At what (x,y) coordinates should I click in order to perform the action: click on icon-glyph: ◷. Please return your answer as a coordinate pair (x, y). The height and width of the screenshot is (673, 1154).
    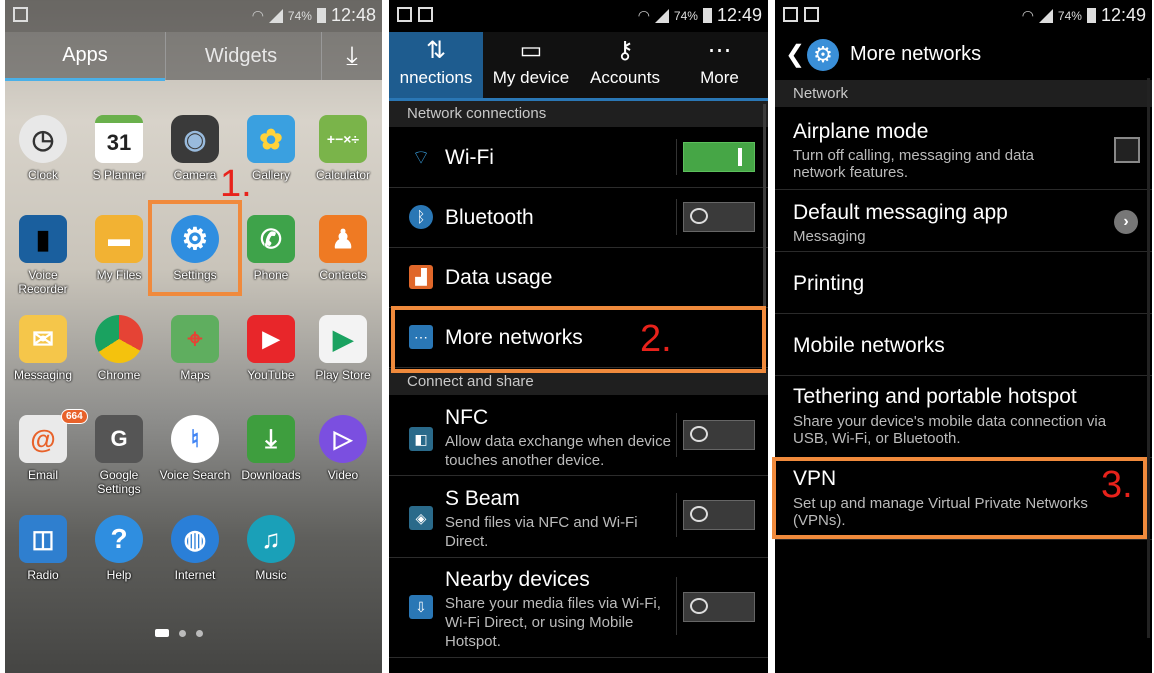
    Looking at the image, I should click on (43, 138).